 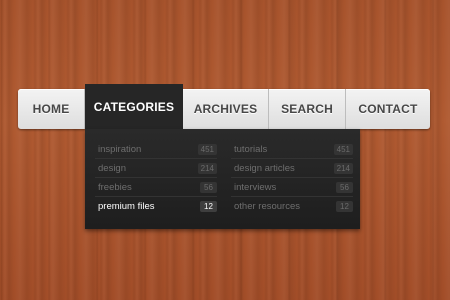 What do you see at coordinates (156, 206) in the screenshot?
I see `category-item-premium-files: premium files 12` at bounding box center [156, 206].